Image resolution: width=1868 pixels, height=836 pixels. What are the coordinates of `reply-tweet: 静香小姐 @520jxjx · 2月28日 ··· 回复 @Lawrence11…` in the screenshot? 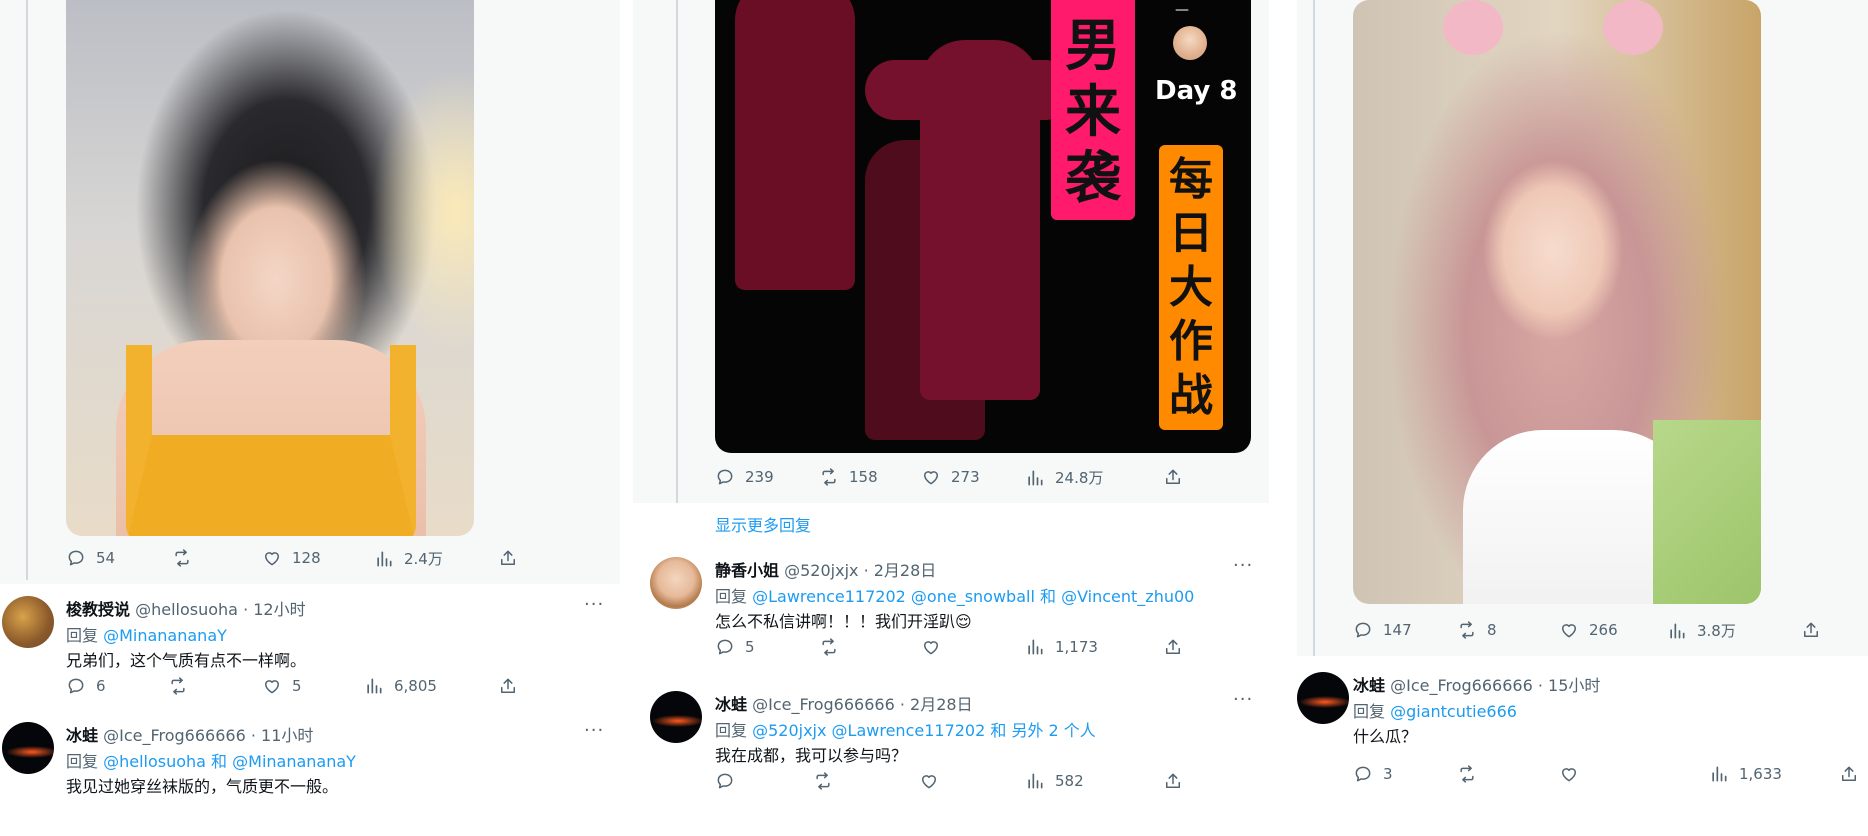 It's located at (951, 614).